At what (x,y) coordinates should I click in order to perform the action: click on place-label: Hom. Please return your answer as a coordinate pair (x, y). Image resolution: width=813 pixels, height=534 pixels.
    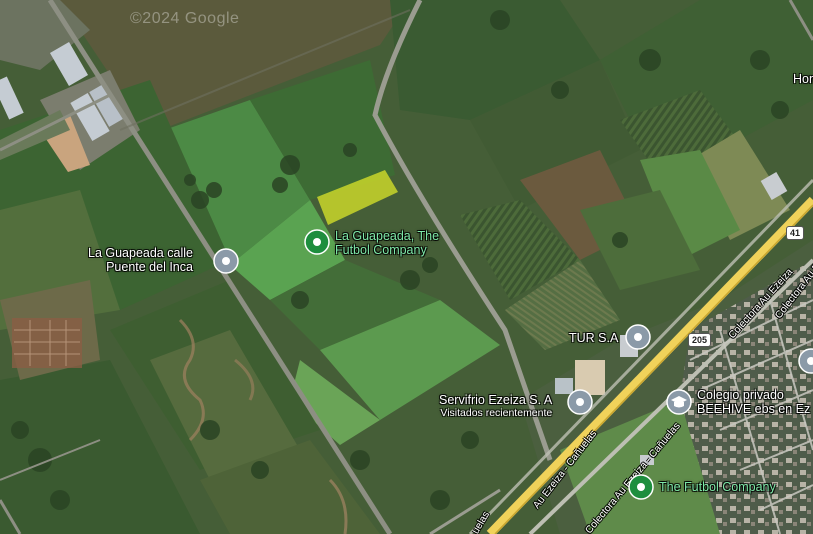
    Looking at the image, I should click on (803, 79).